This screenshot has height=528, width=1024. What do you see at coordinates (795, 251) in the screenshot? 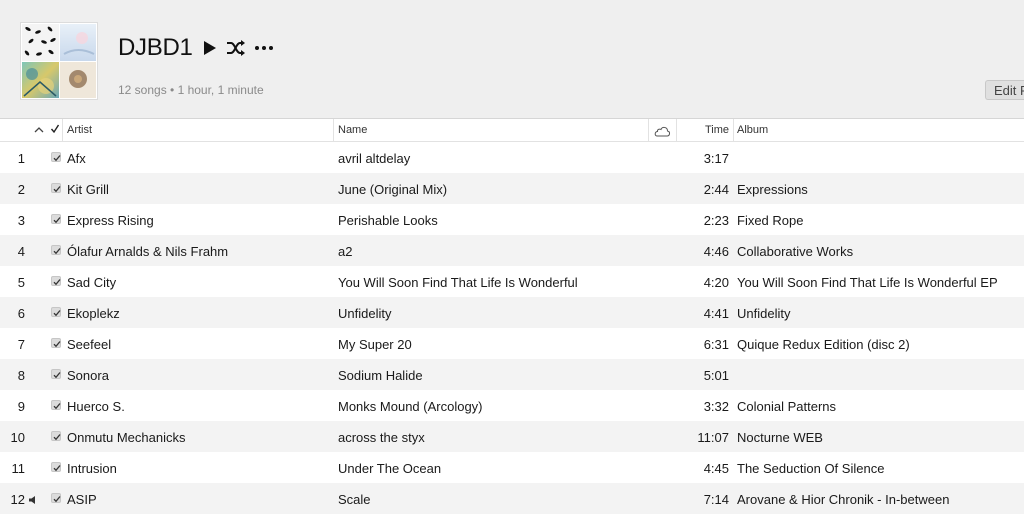
I see `track-album: Collaborative Works` at bounding box center [795, 251].